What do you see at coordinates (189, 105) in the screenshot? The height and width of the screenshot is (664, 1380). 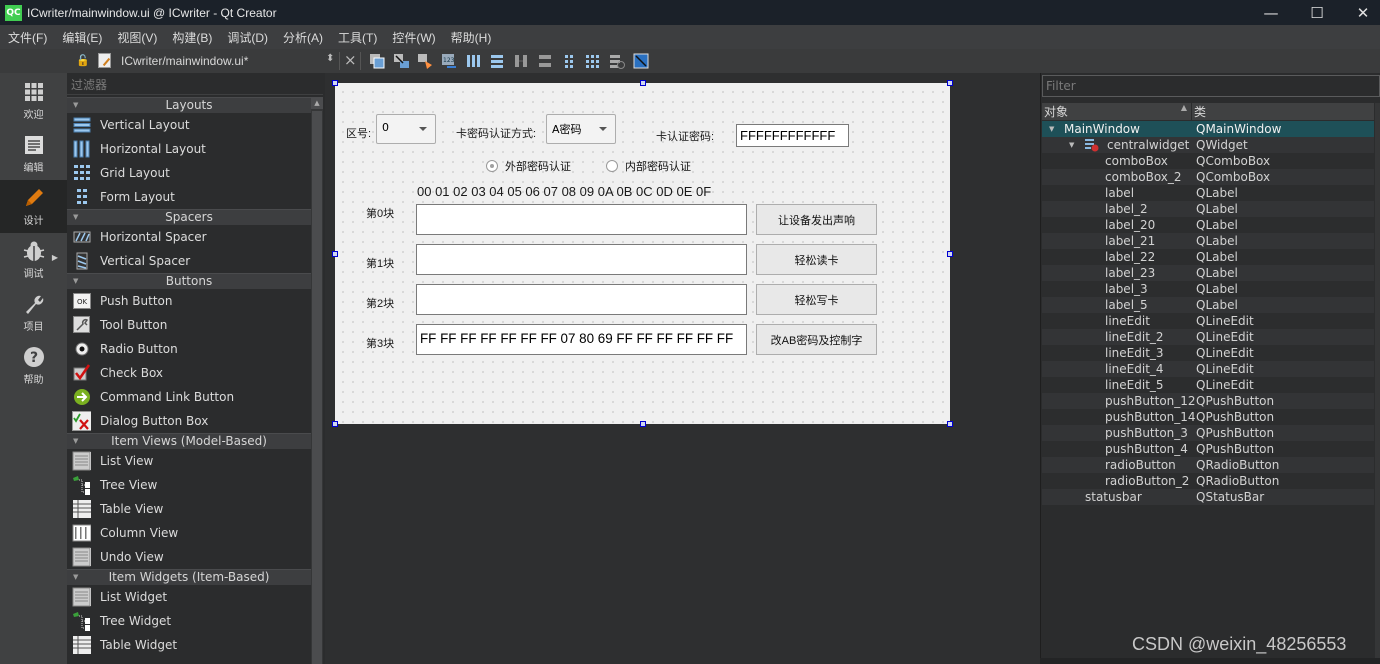 I see `category-layouts: ▼ Layouts` at bounding box center [189, 105].